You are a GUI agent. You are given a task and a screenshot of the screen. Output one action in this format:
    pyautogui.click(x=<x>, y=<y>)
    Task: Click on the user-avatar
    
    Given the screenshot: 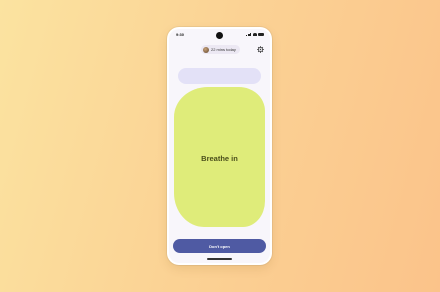 What is the action you would take?
    pyautogui.click(x=206, y=49)
    